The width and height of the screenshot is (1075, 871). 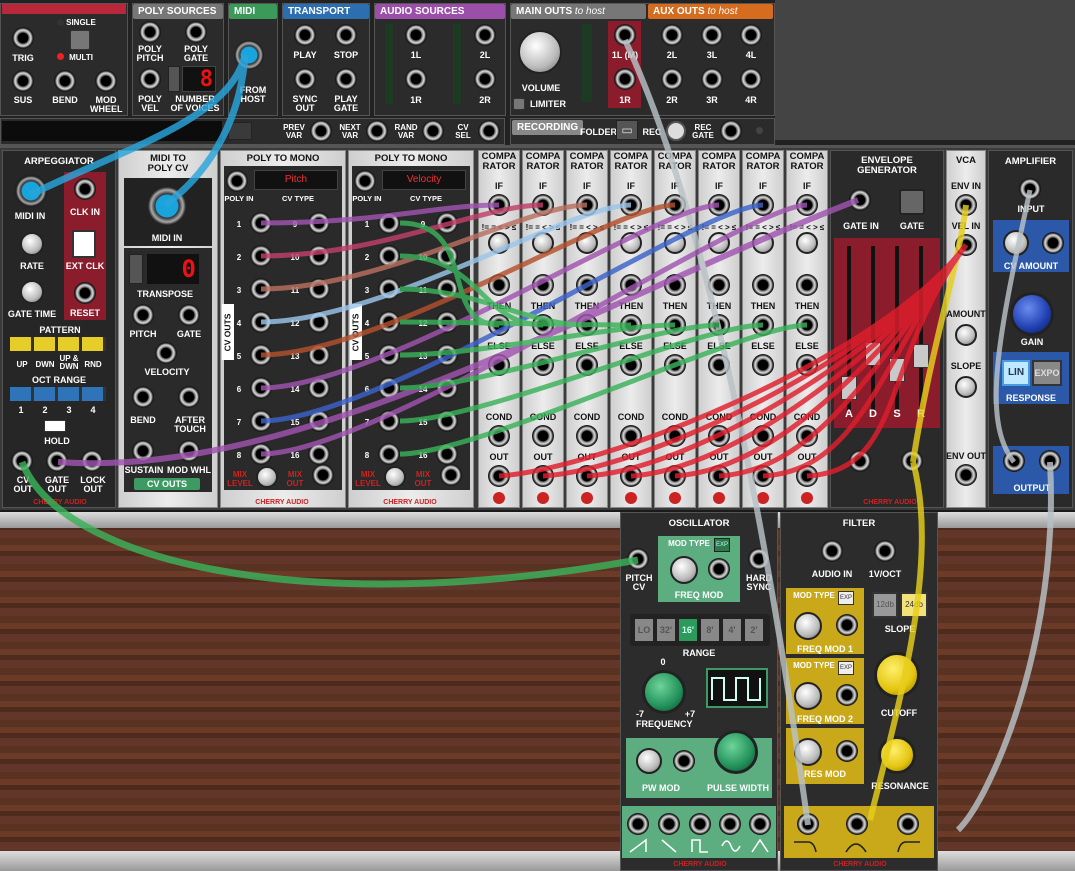 What do you see at coordinates (416, 35) in the screenshot?
I see `audio-1l-jack` at bounding box center [416, 35].